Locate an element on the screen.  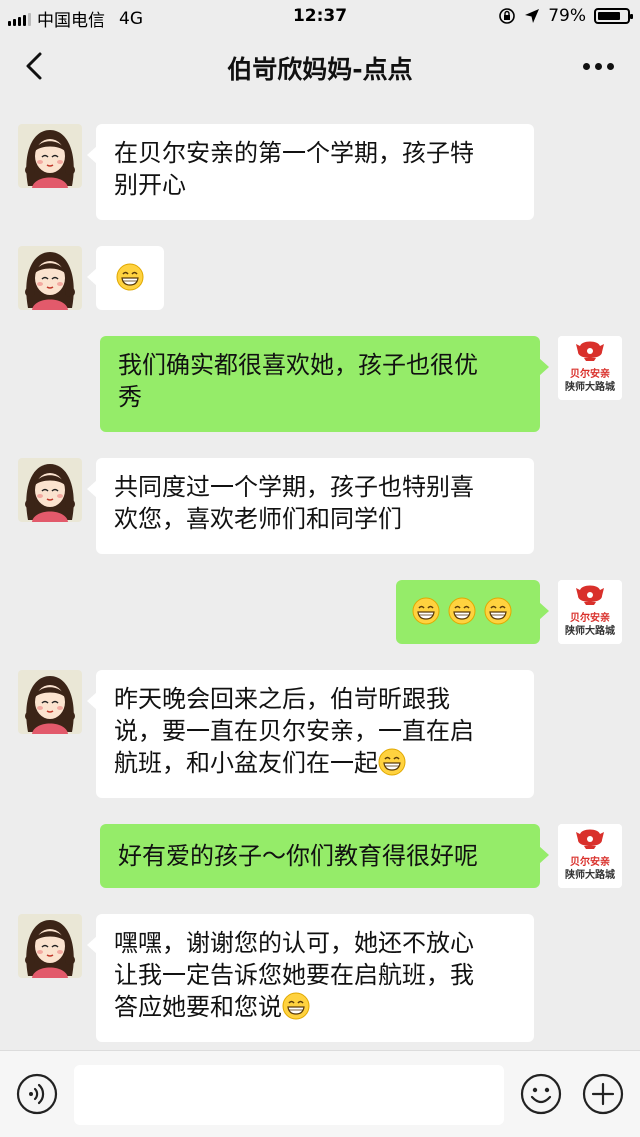
emoji-icon is located at coordinates (541, 1094).